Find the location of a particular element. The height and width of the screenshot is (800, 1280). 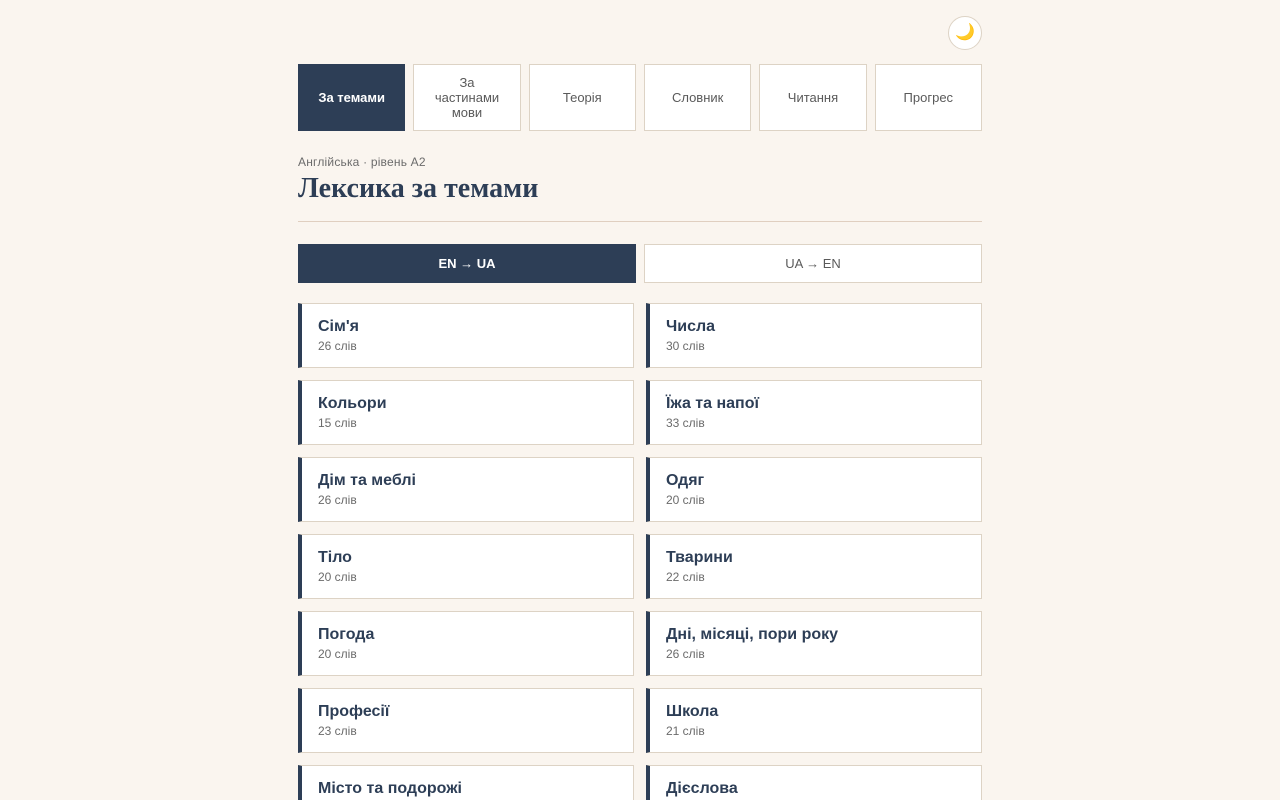

topic-name: Тіло is located at coordinates (335, 557).